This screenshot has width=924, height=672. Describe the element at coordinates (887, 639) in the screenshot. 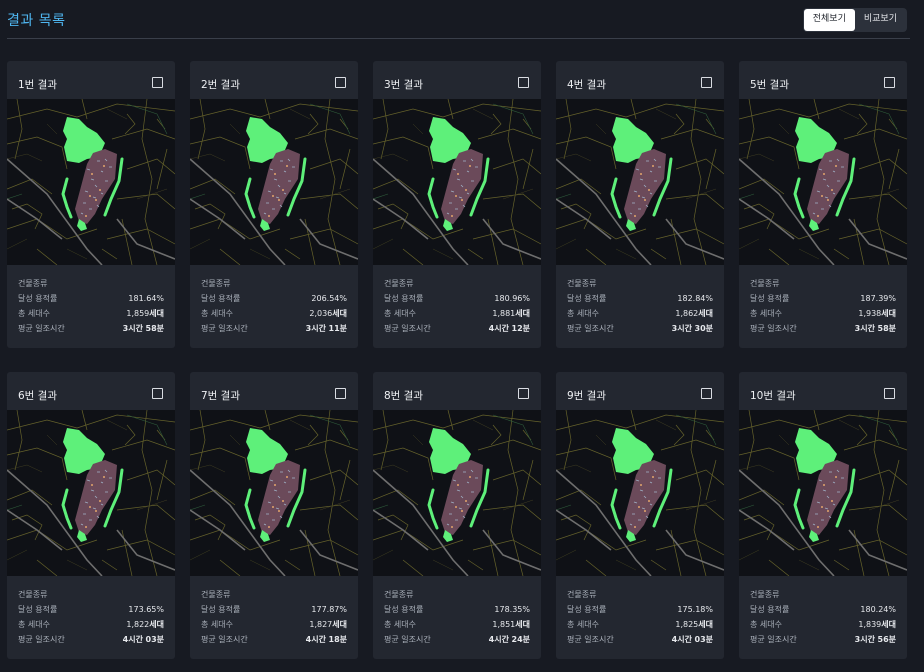

I see `sunlight-minutes: 56분` at that location.